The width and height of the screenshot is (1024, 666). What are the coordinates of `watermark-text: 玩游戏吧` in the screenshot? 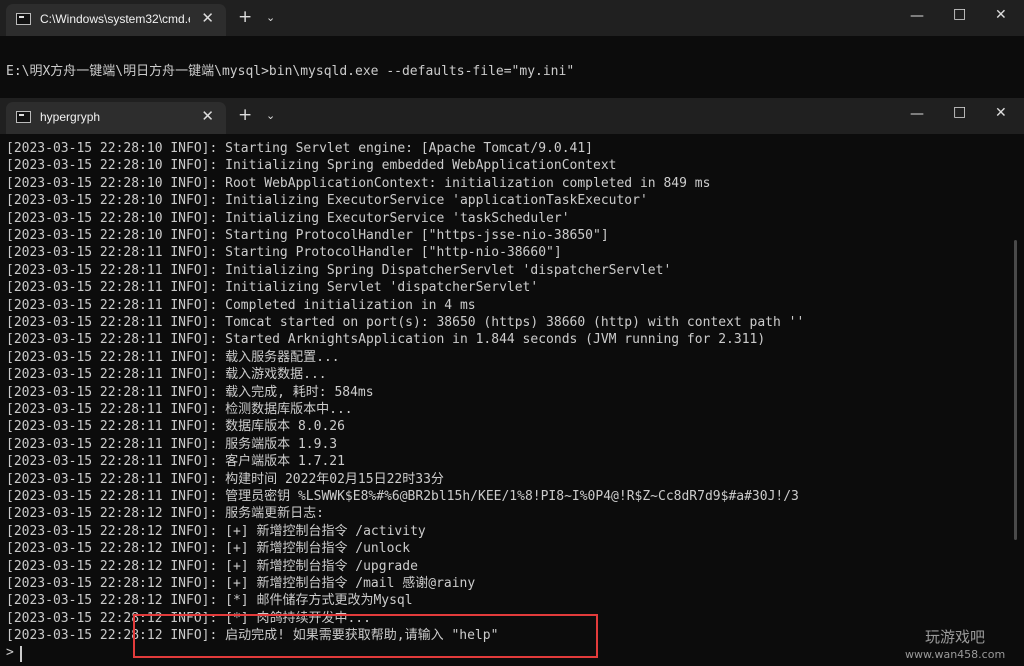 It's located at (955, 637).